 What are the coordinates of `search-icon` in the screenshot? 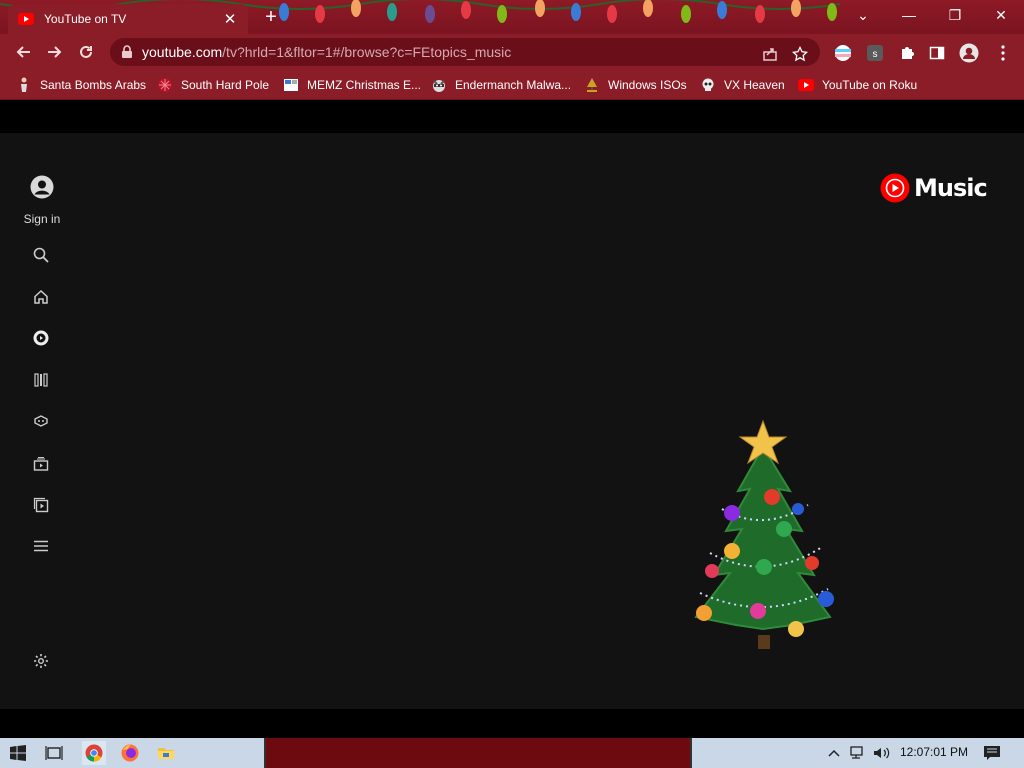 It's located at (41, 255).